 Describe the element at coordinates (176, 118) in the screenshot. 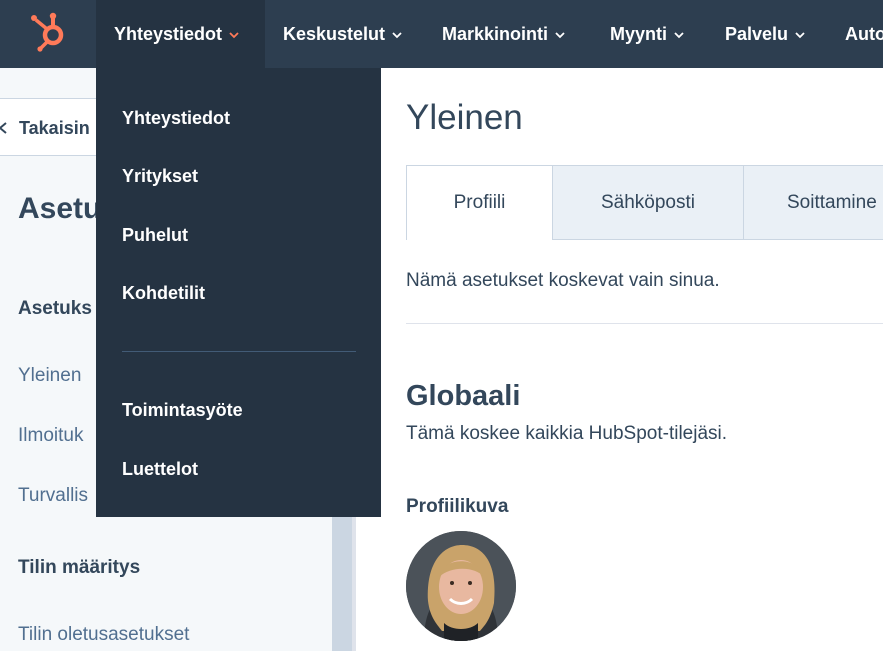

I see `menu-item-contacts: Yhteystiedot` at that location.